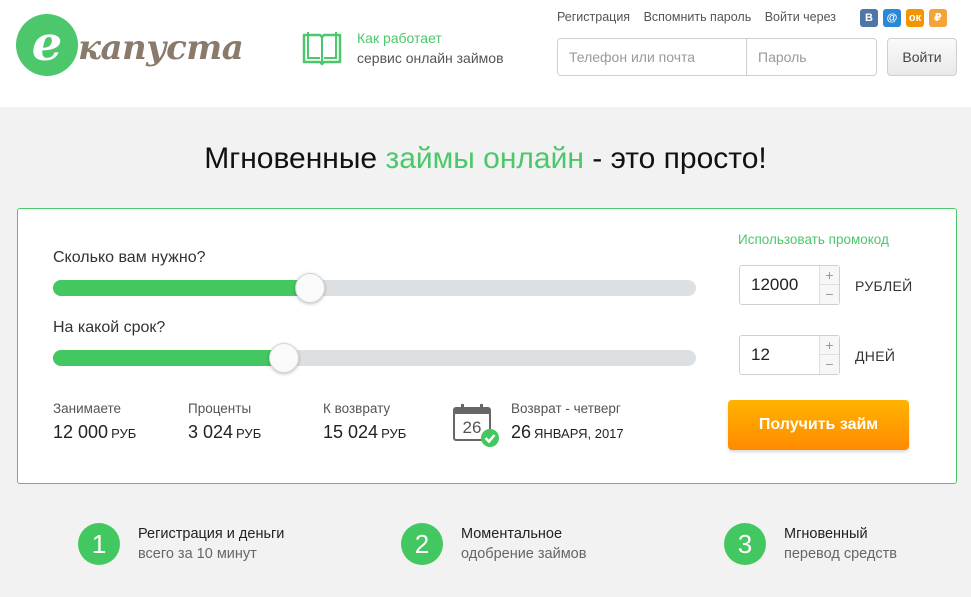 Image resolution: width=971 pixels, height=597 pixels. I want to click on step-title: Моментальное, so click(512, 534).